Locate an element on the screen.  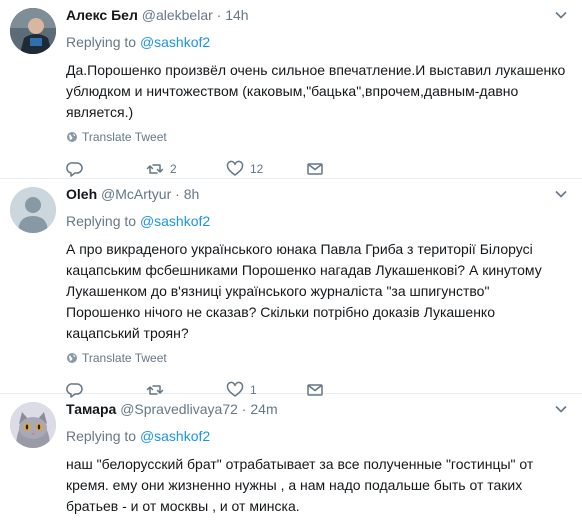
author-name: Тамара is located at coordinates (91, 409).